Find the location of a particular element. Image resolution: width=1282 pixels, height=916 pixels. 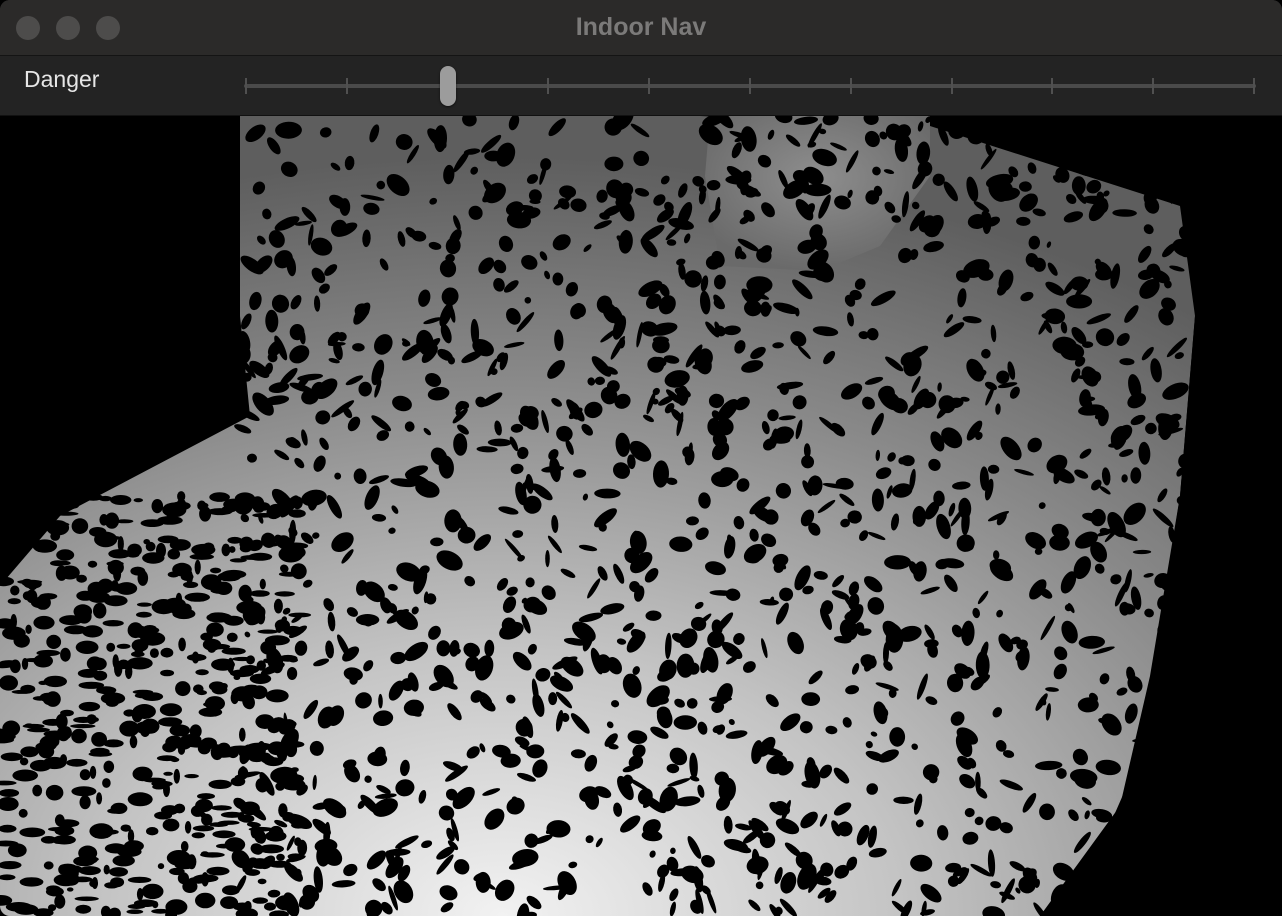

danger-label: Danger is located at coordinates (62, 79).